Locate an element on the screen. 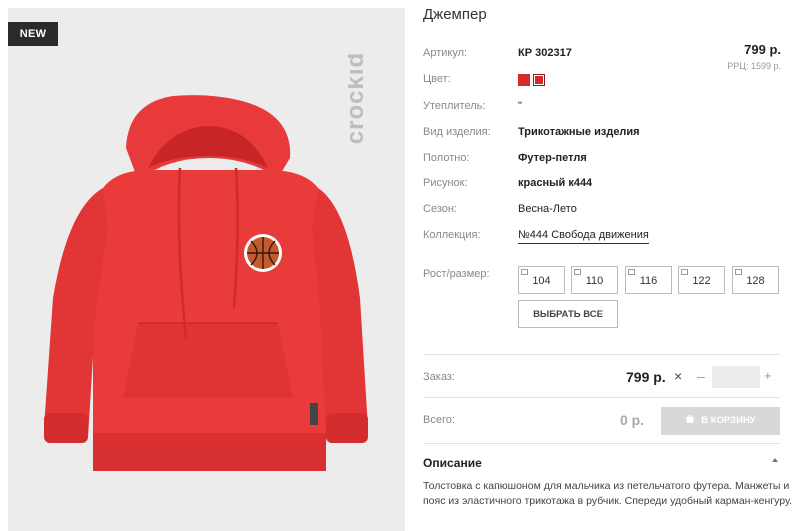  size-option-128: 128 is located at coordinates (755, 280).